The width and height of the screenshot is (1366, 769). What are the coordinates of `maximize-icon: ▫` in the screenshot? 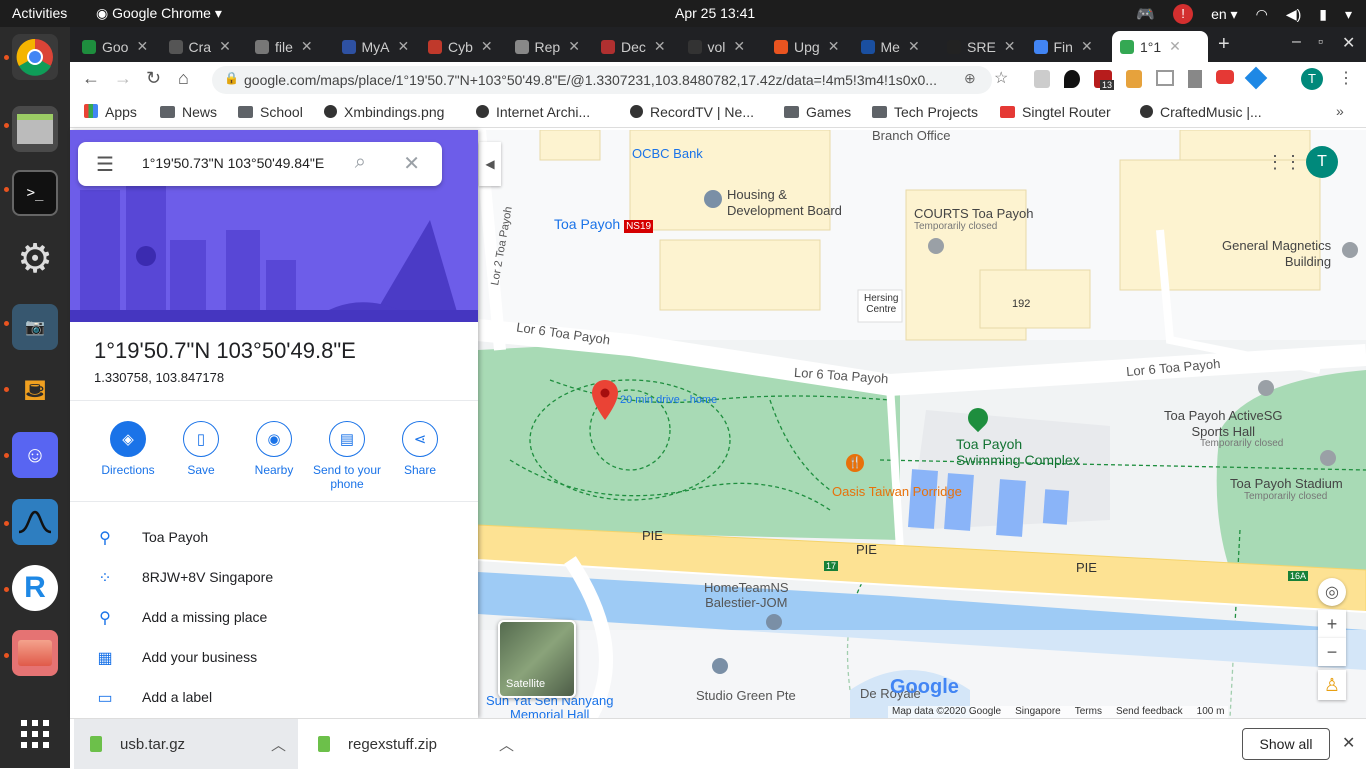 It's located at (1320, 41).